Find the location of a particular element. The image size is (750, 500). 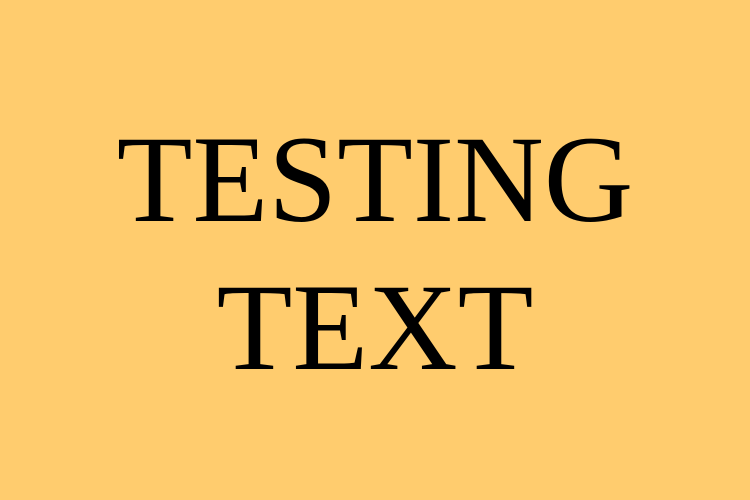

text-line-2: TEXT is located at coordinates (375, 327).